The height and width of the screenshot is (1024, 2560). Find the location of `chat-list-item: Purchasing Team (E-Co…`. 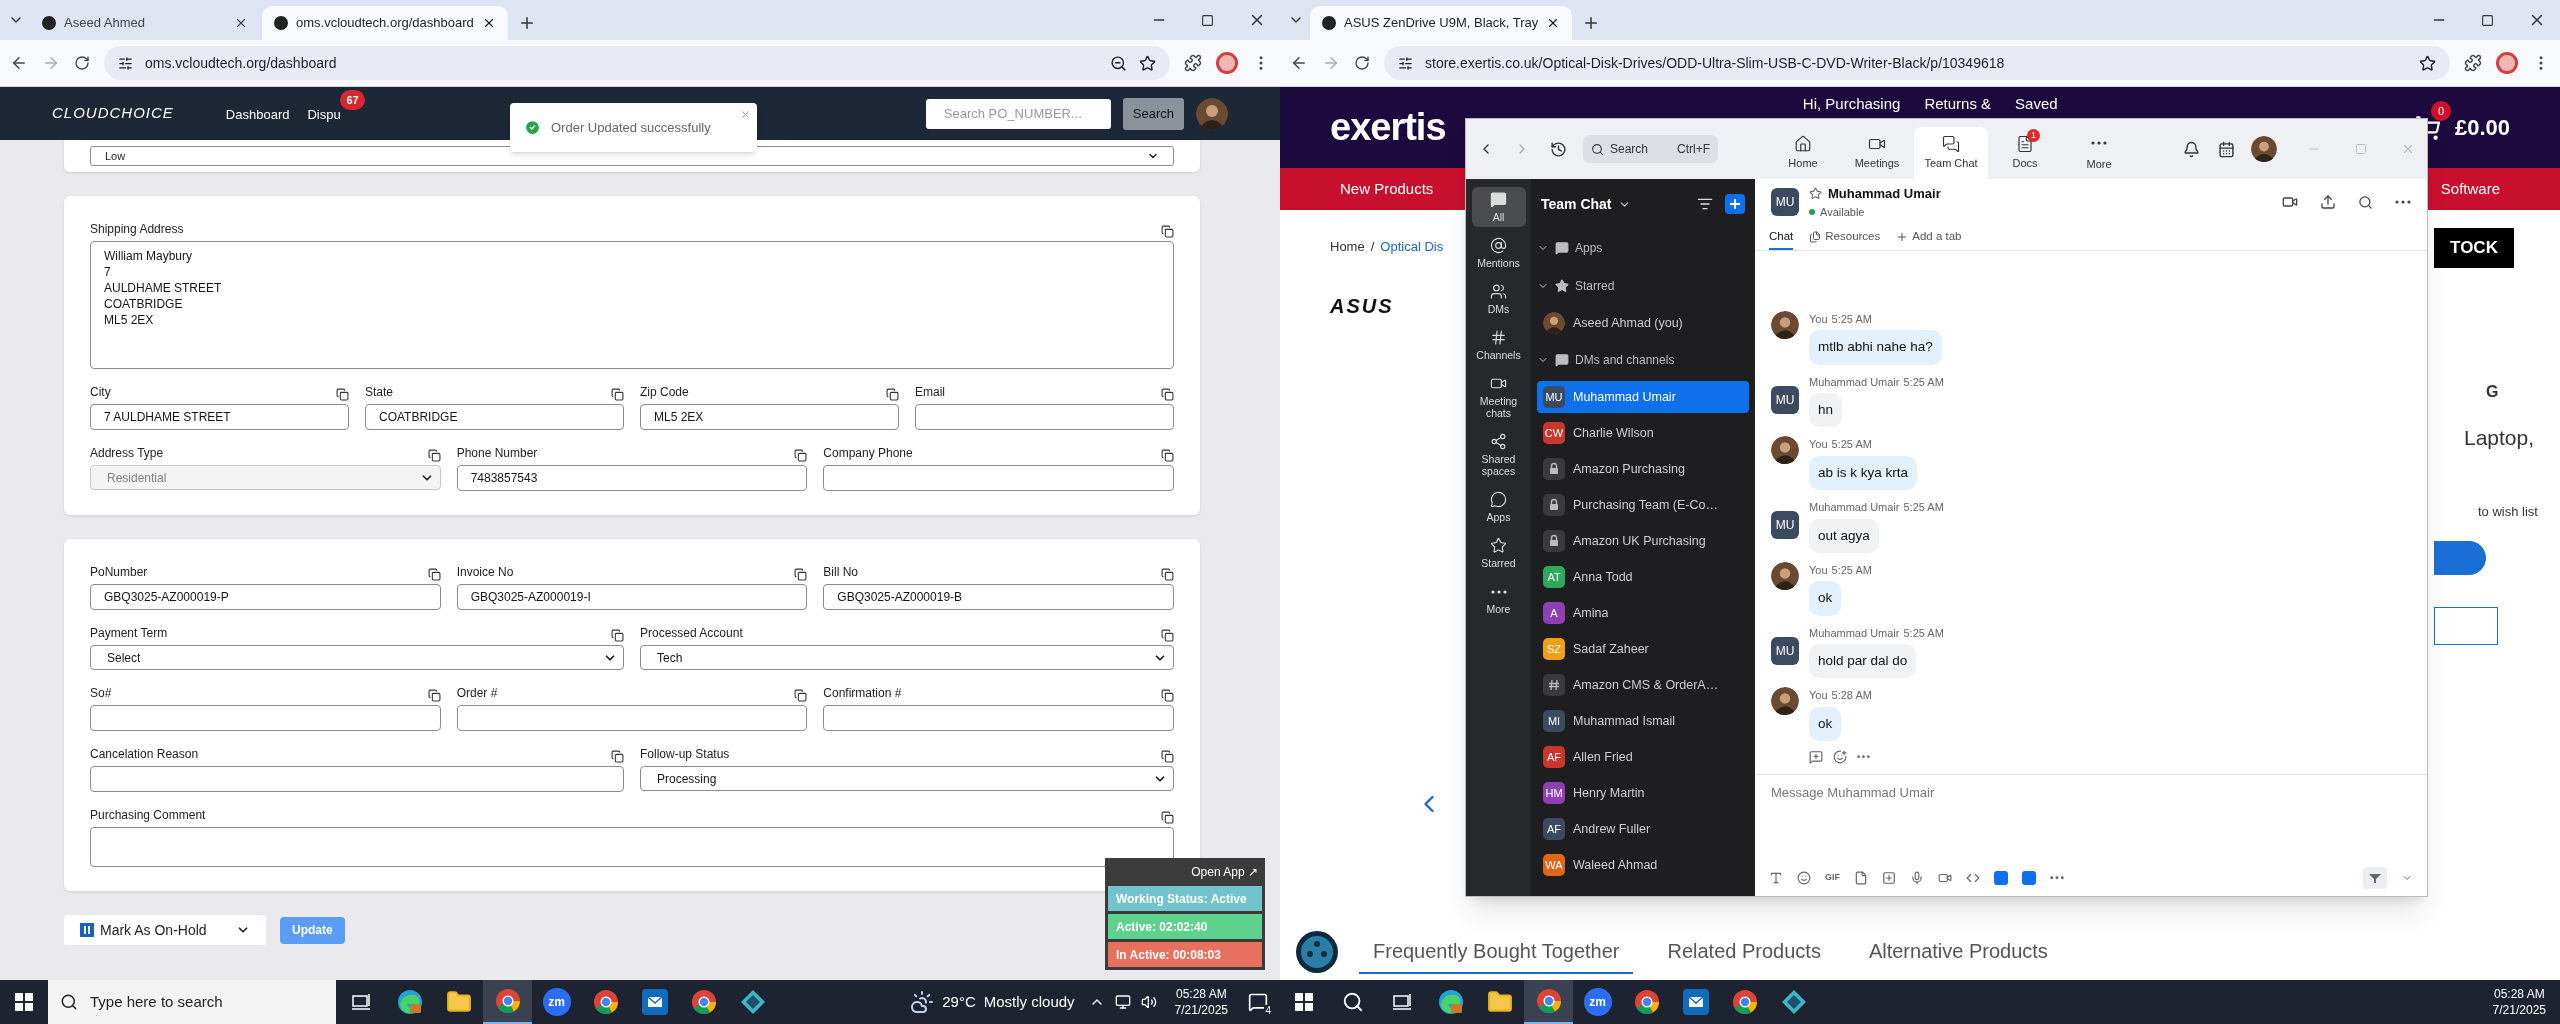

chat-list-item: Purchasing Team (E-Co… is located at coordinates (1643, 505).